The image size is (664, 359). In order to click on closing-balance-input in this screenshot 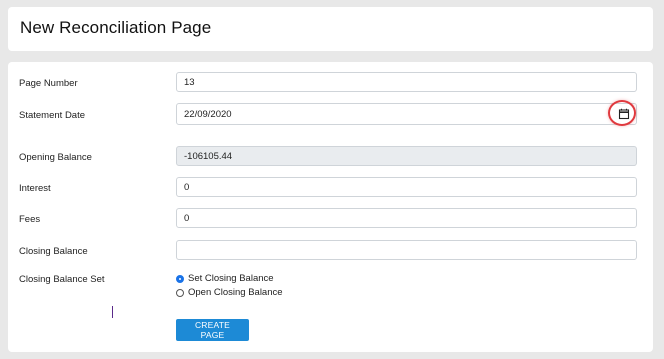, I will do `click(406, 250)`.